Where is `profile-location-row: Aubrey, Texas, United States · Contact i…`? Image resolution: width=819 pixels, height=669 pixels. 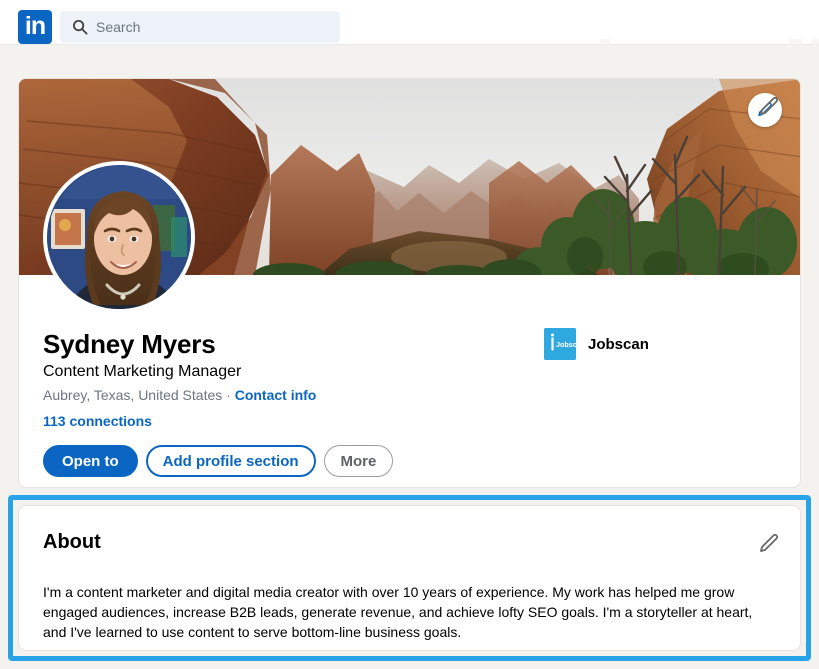 profile-location-row: Aubrey, Texas, United States · Contact i… is located at coordinates (278, 395).